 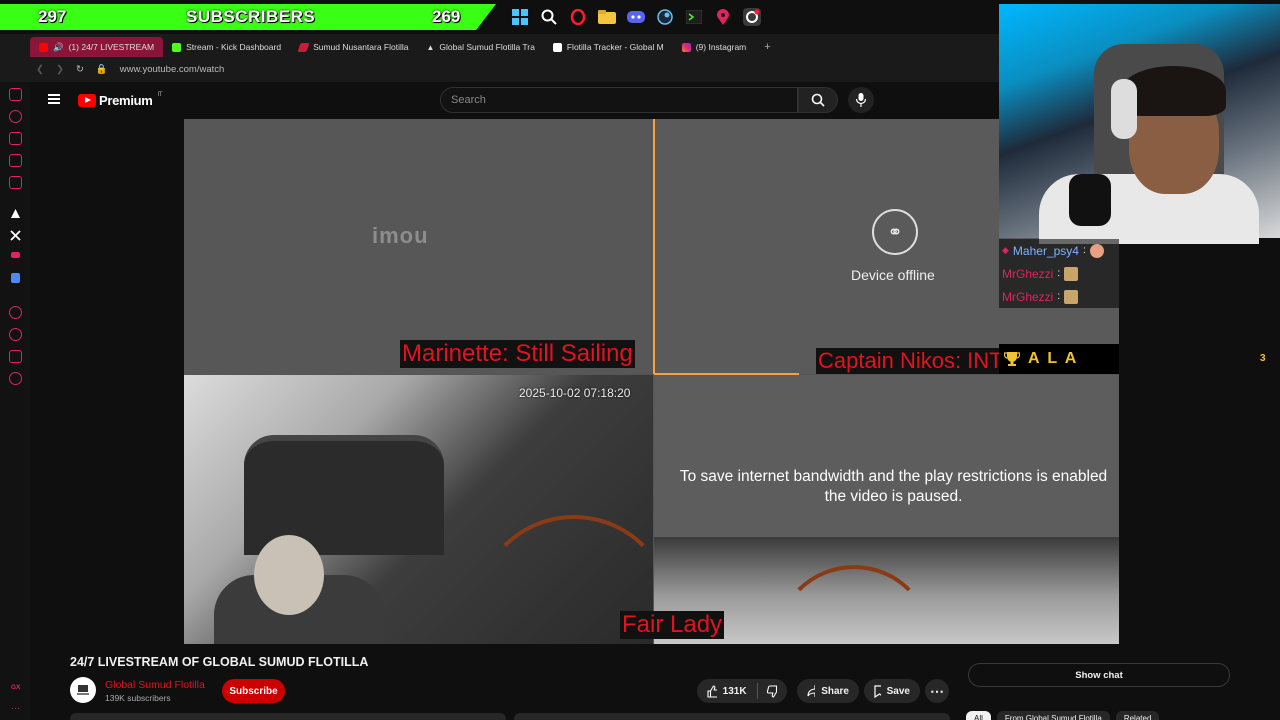 I want to click on gx-bag-icon, so click(x=15, y=138).